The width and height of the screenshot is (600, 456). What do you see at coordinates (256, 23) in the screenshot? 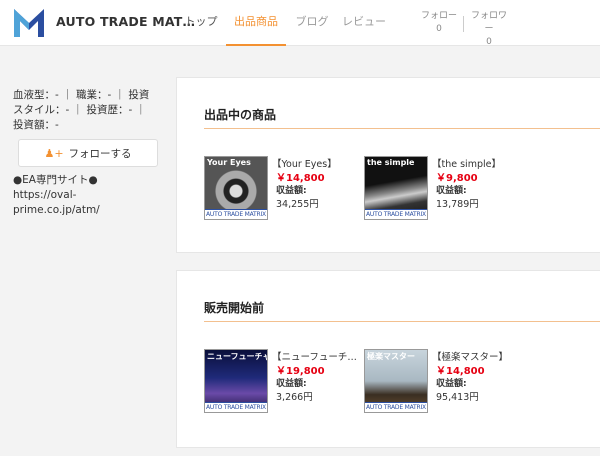
I see `nav-products: 出品商品` at bounding box center [256, 23].